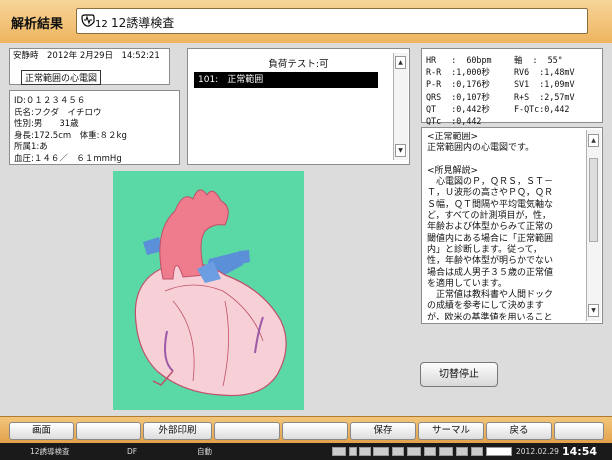  Describe the element at coordinates (383, 431) in the screenshot. I see `save-button: 保存` at that location.